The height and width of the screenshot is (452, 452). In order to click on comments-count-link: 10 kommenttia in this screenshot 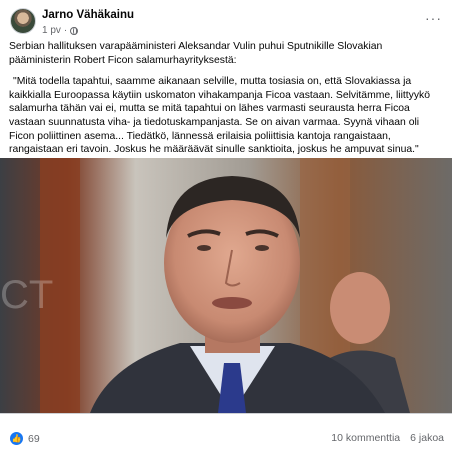, I will do `click(365, 438)`.